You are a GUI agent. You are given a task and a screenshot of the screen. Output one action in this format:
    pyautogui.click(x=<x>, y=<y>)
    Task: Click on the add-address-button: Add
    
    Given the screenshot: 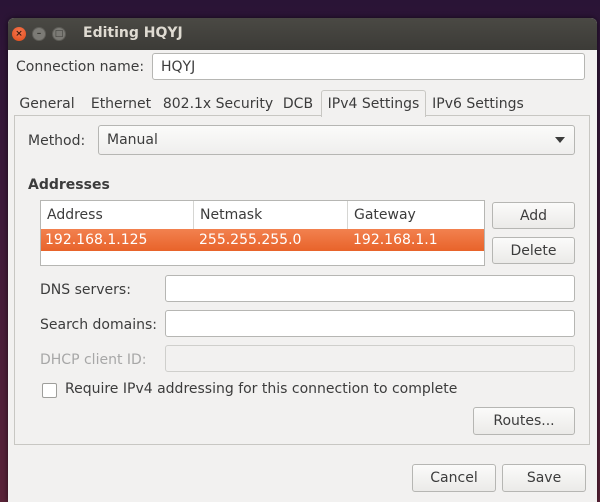 What is the action you would take?
    pyautogui.click(x=533, y=215)
    